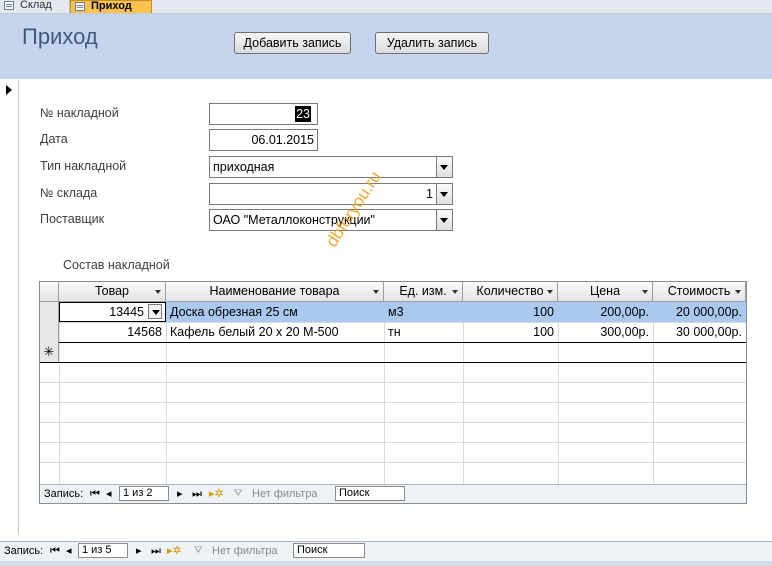 The width and height of the screenshot is (772, 566). Describe the element at coordinates (244, 167) in the screenshot. I see `invoice-type-value: приходная` at that location.